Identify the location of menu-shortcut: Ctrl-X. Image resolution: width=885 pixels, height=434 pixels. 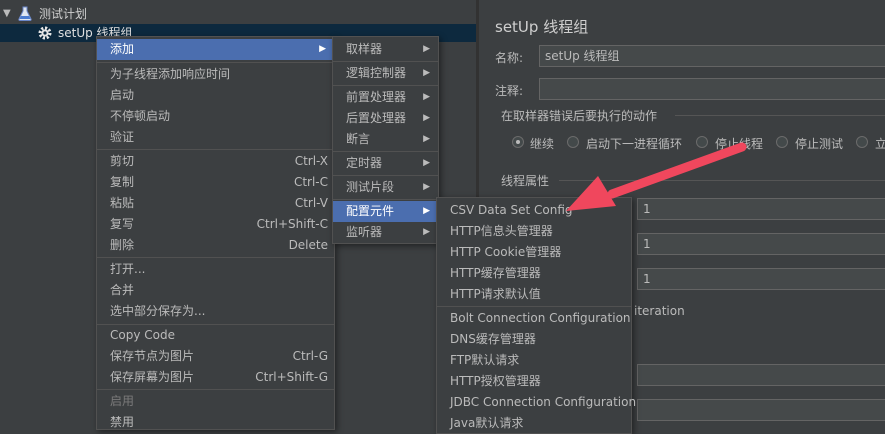
(311, 161).